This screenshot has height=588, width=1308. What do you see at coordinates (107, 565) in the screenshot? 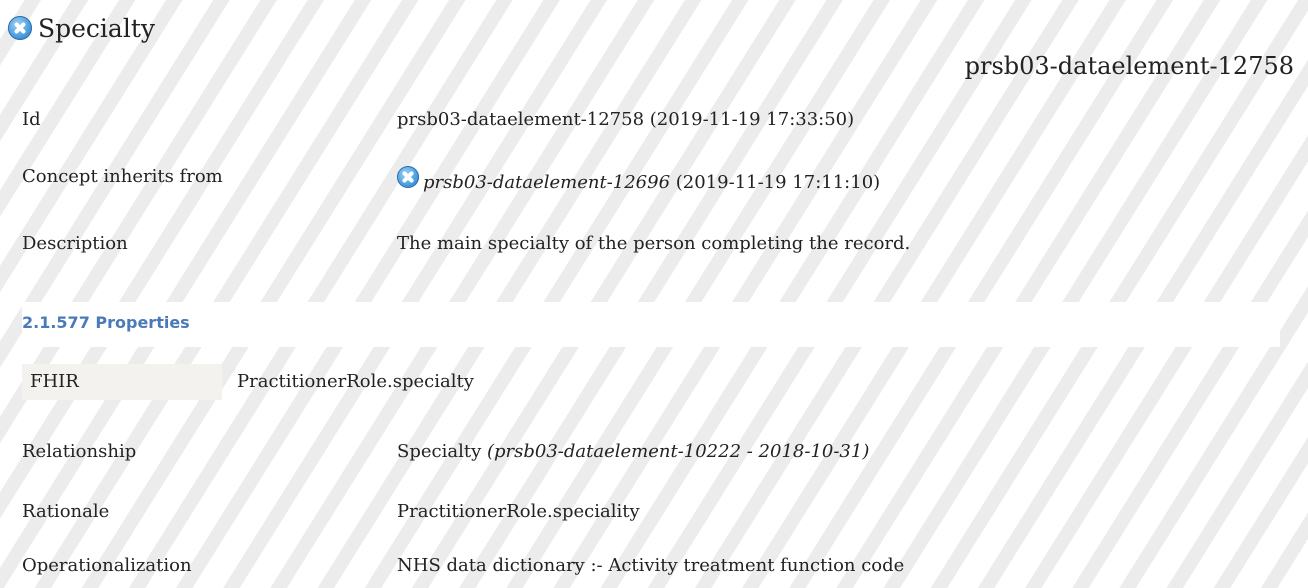
I see `operationalization-label: Operationalization` at bounding box center [107, 565].